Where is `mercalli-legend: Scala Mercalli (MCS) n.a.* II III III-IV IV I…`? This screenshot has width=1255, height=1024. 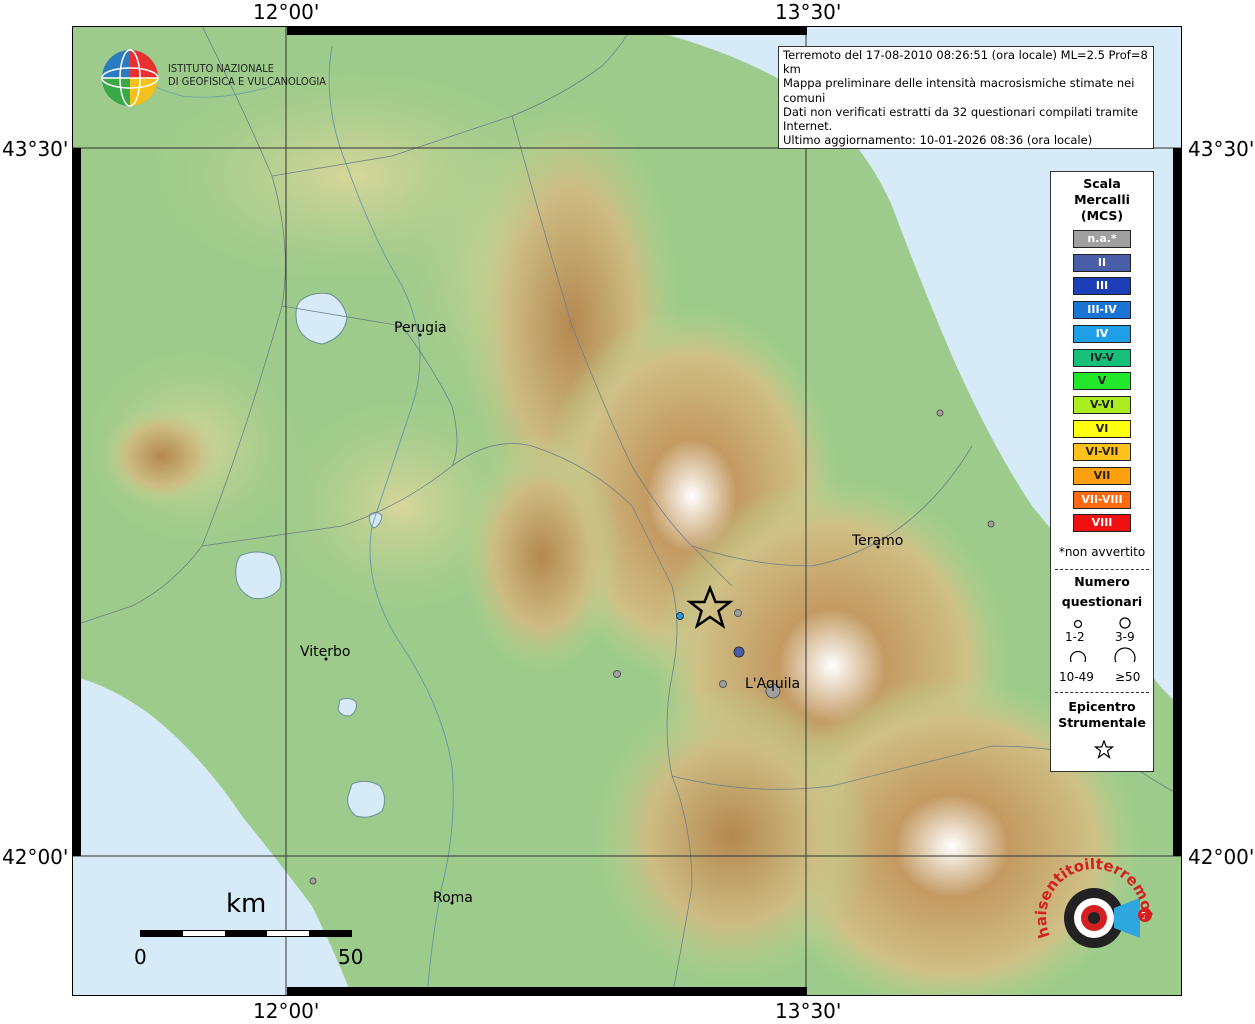
mercalli-legend: Scala Mercalli (MCS) n.a.* II III III-IV IV I… is located at coordinates (1102, 471).